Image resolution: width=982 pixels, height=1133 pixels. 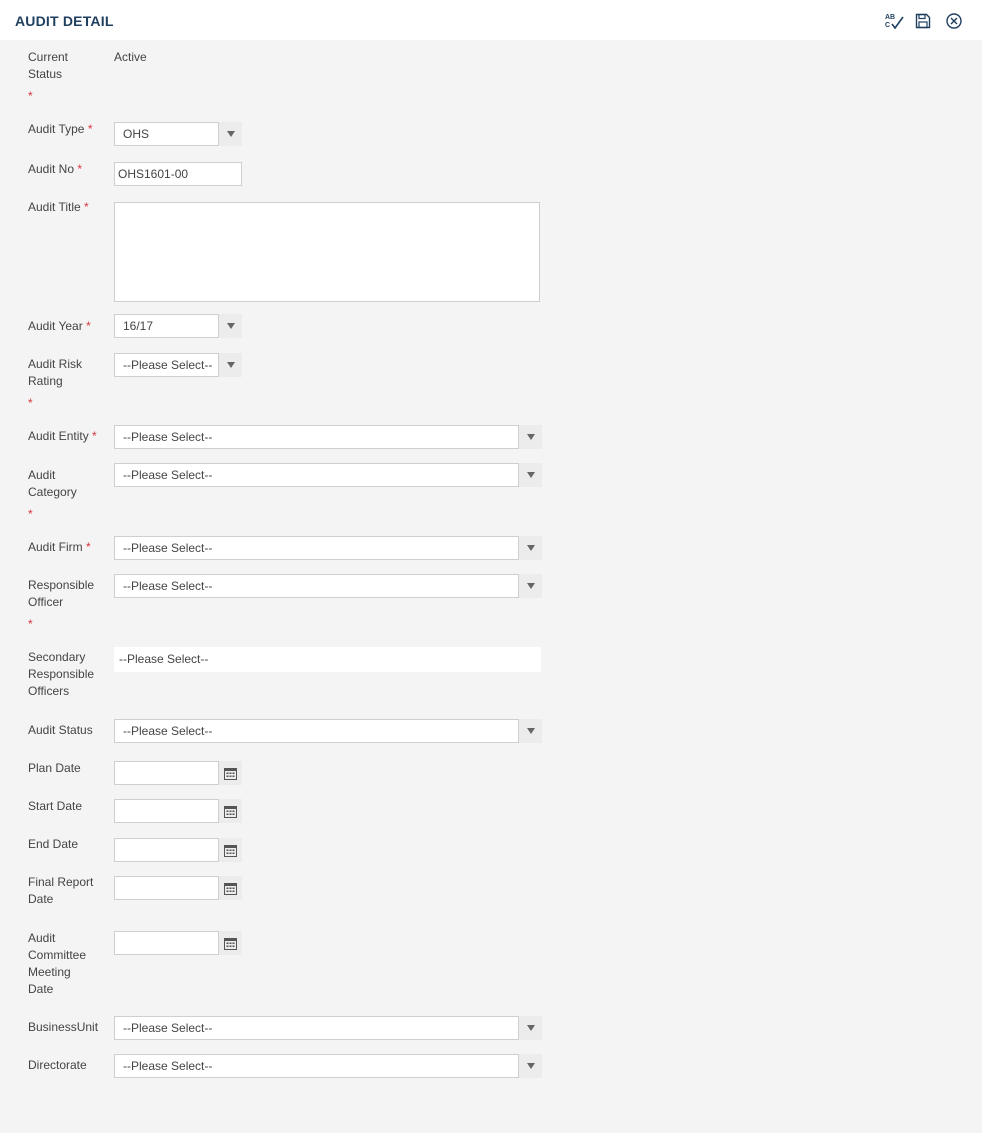 I want to click on current-status-label: Current Status *, so click(x=58, y=79).